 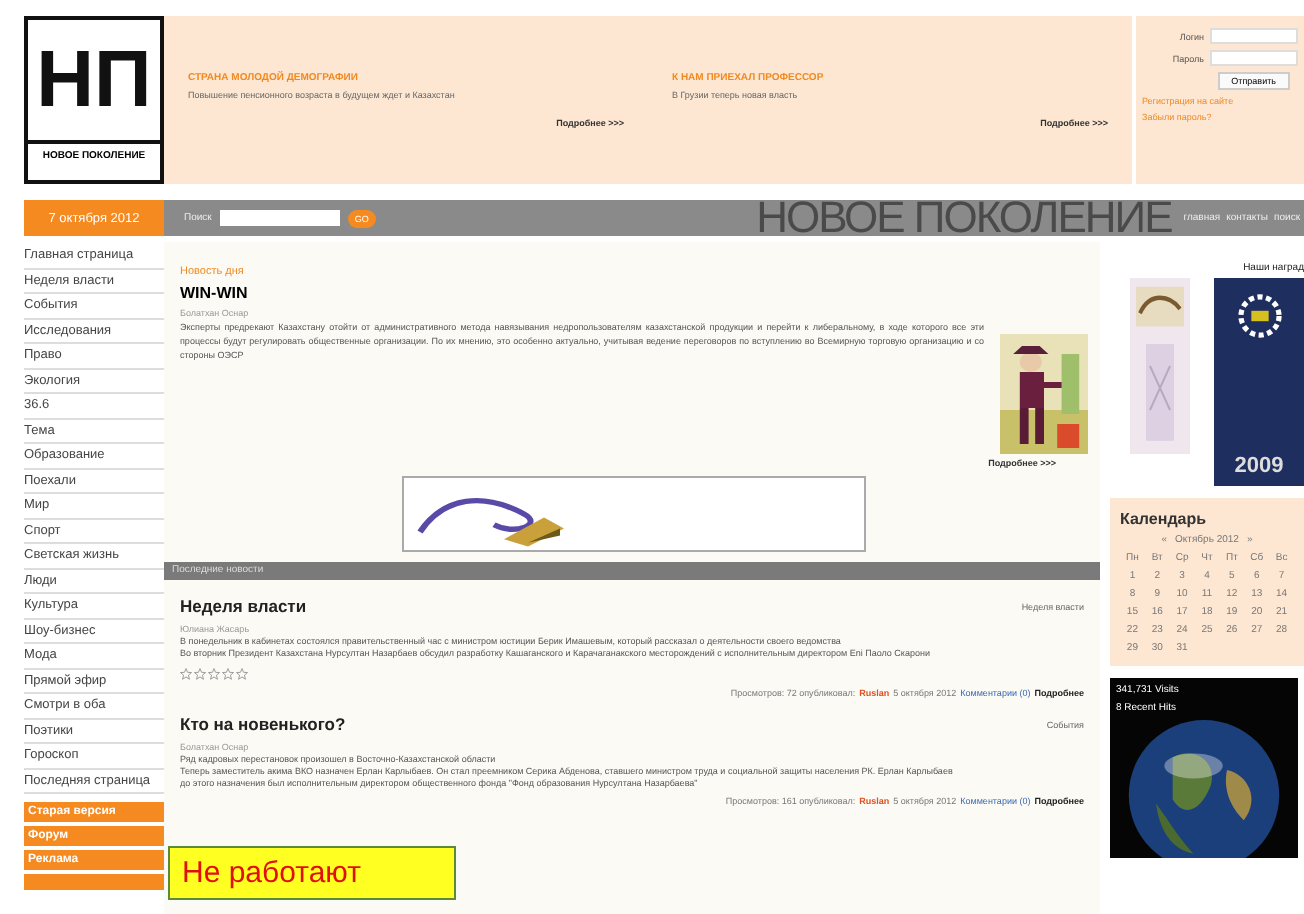 What do you see at coordinates (215, 293) in the screenshot?
I see `article-title: WIN-WIN` at bounding box center [215, 293].